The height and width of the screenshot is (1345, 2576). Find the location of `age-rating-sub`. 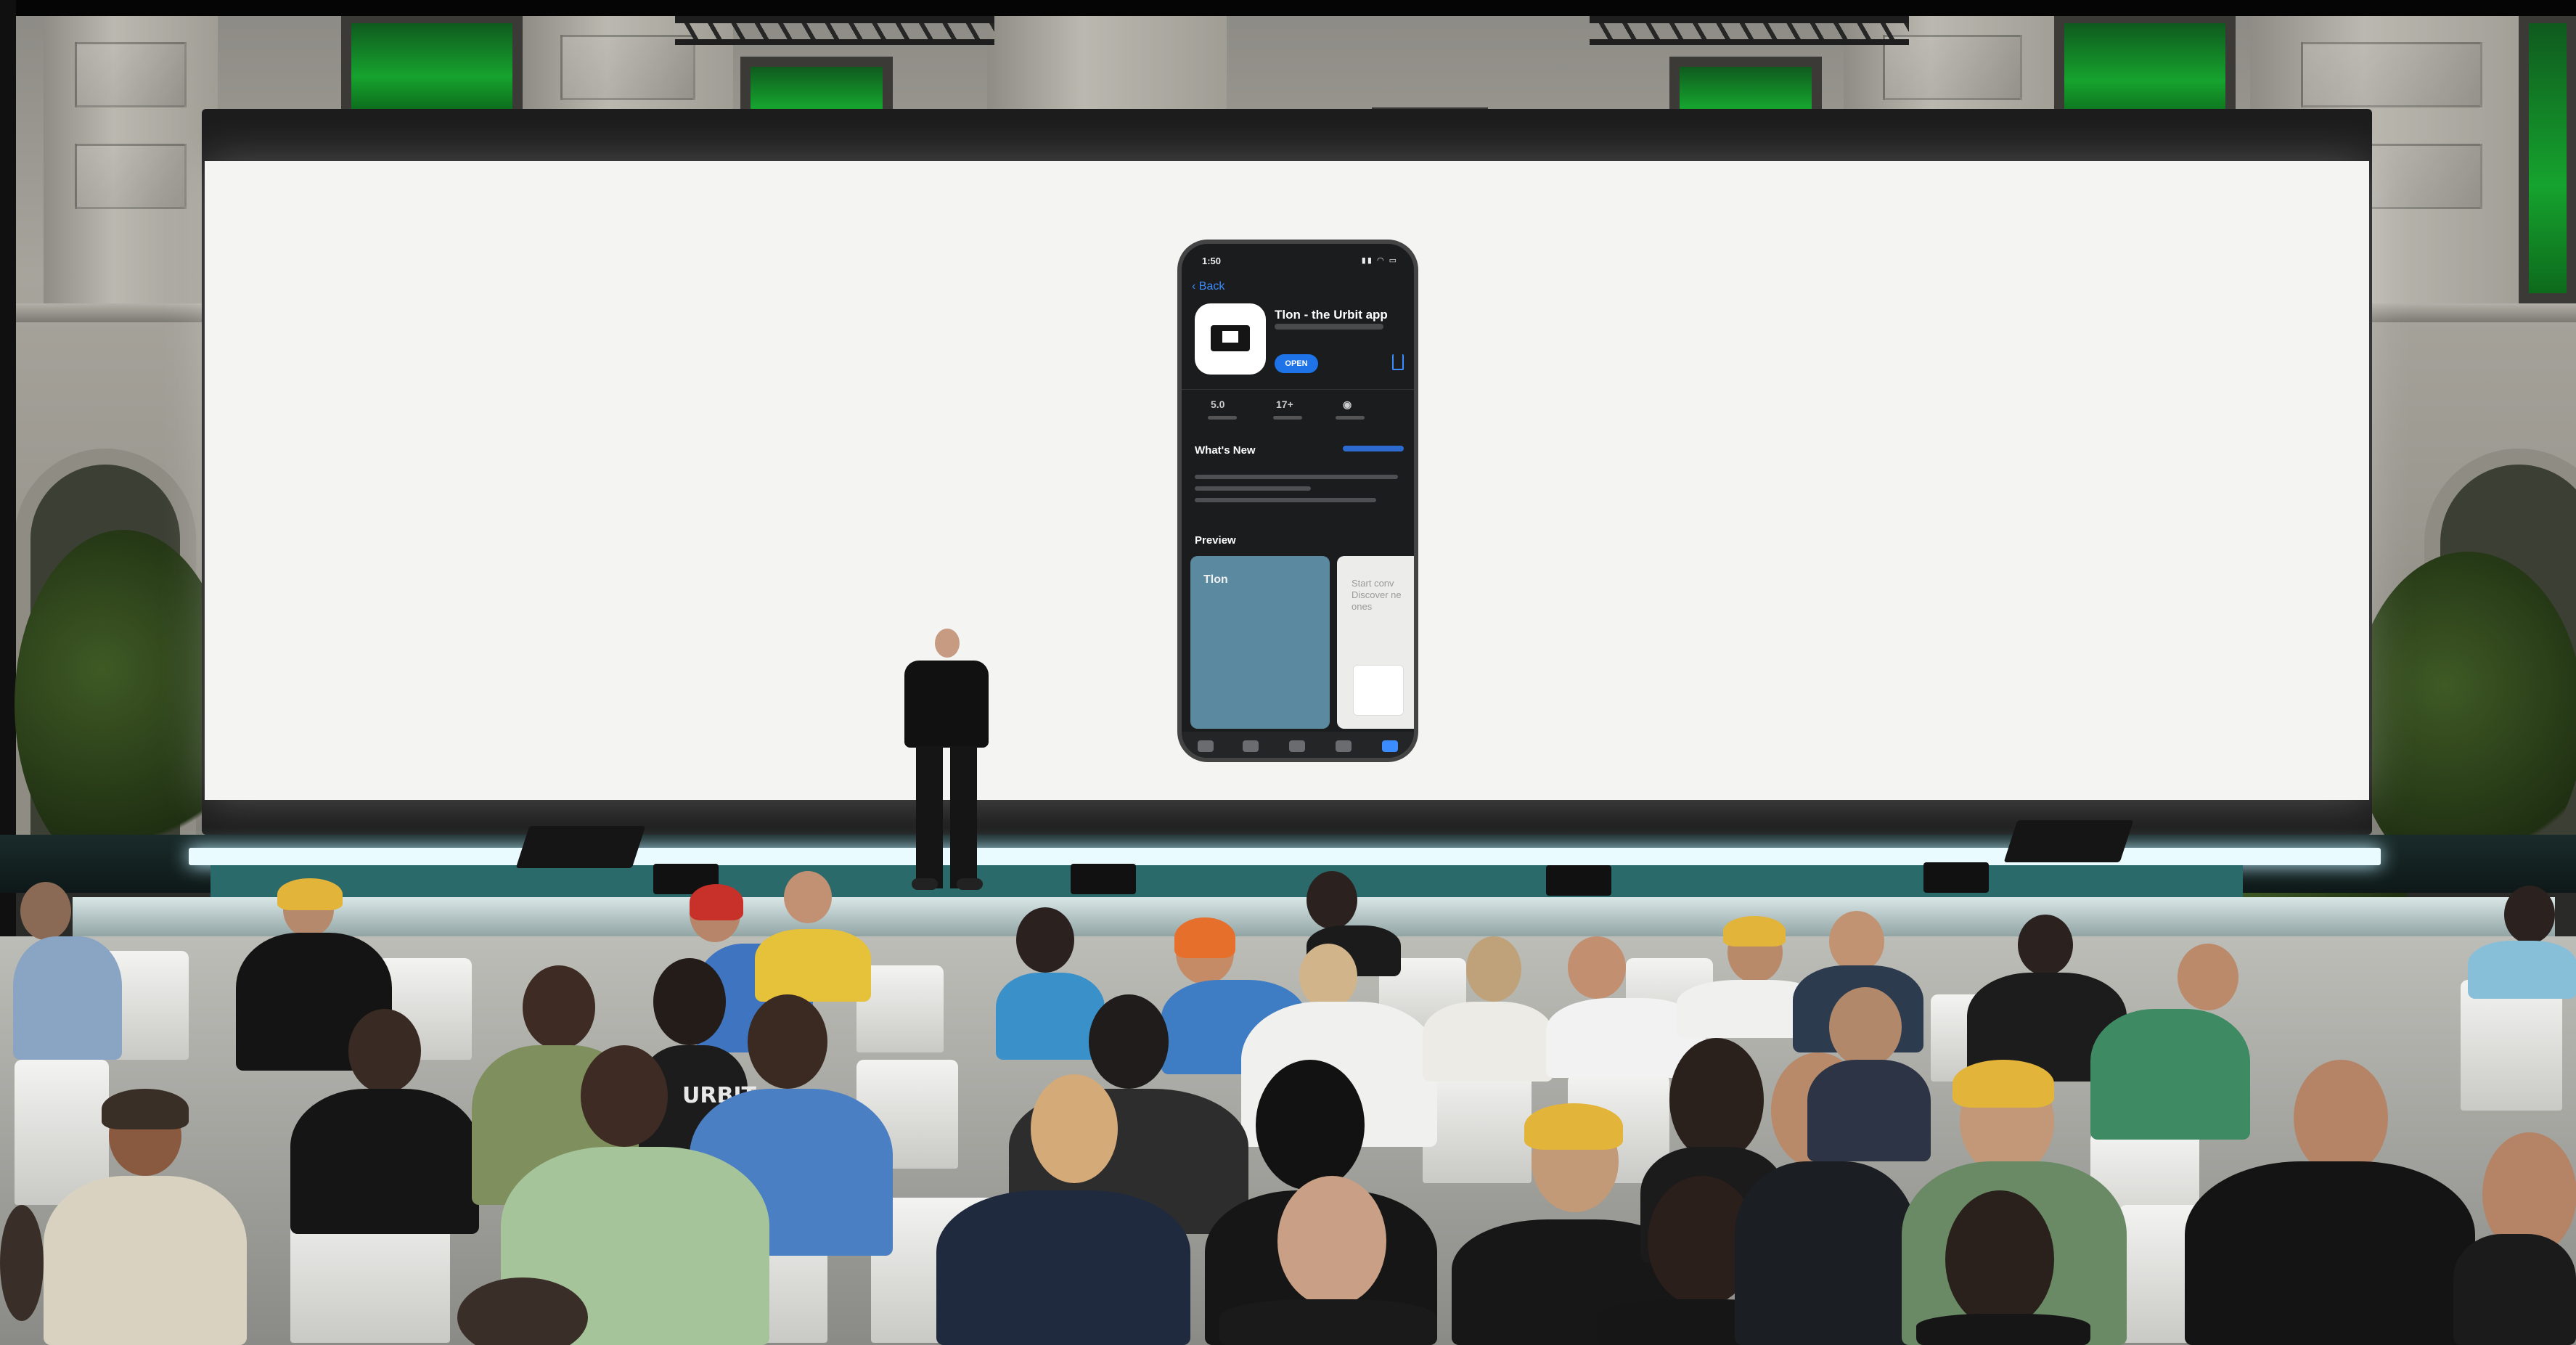

age-rating-sub is located at coordinates (1288, 418).